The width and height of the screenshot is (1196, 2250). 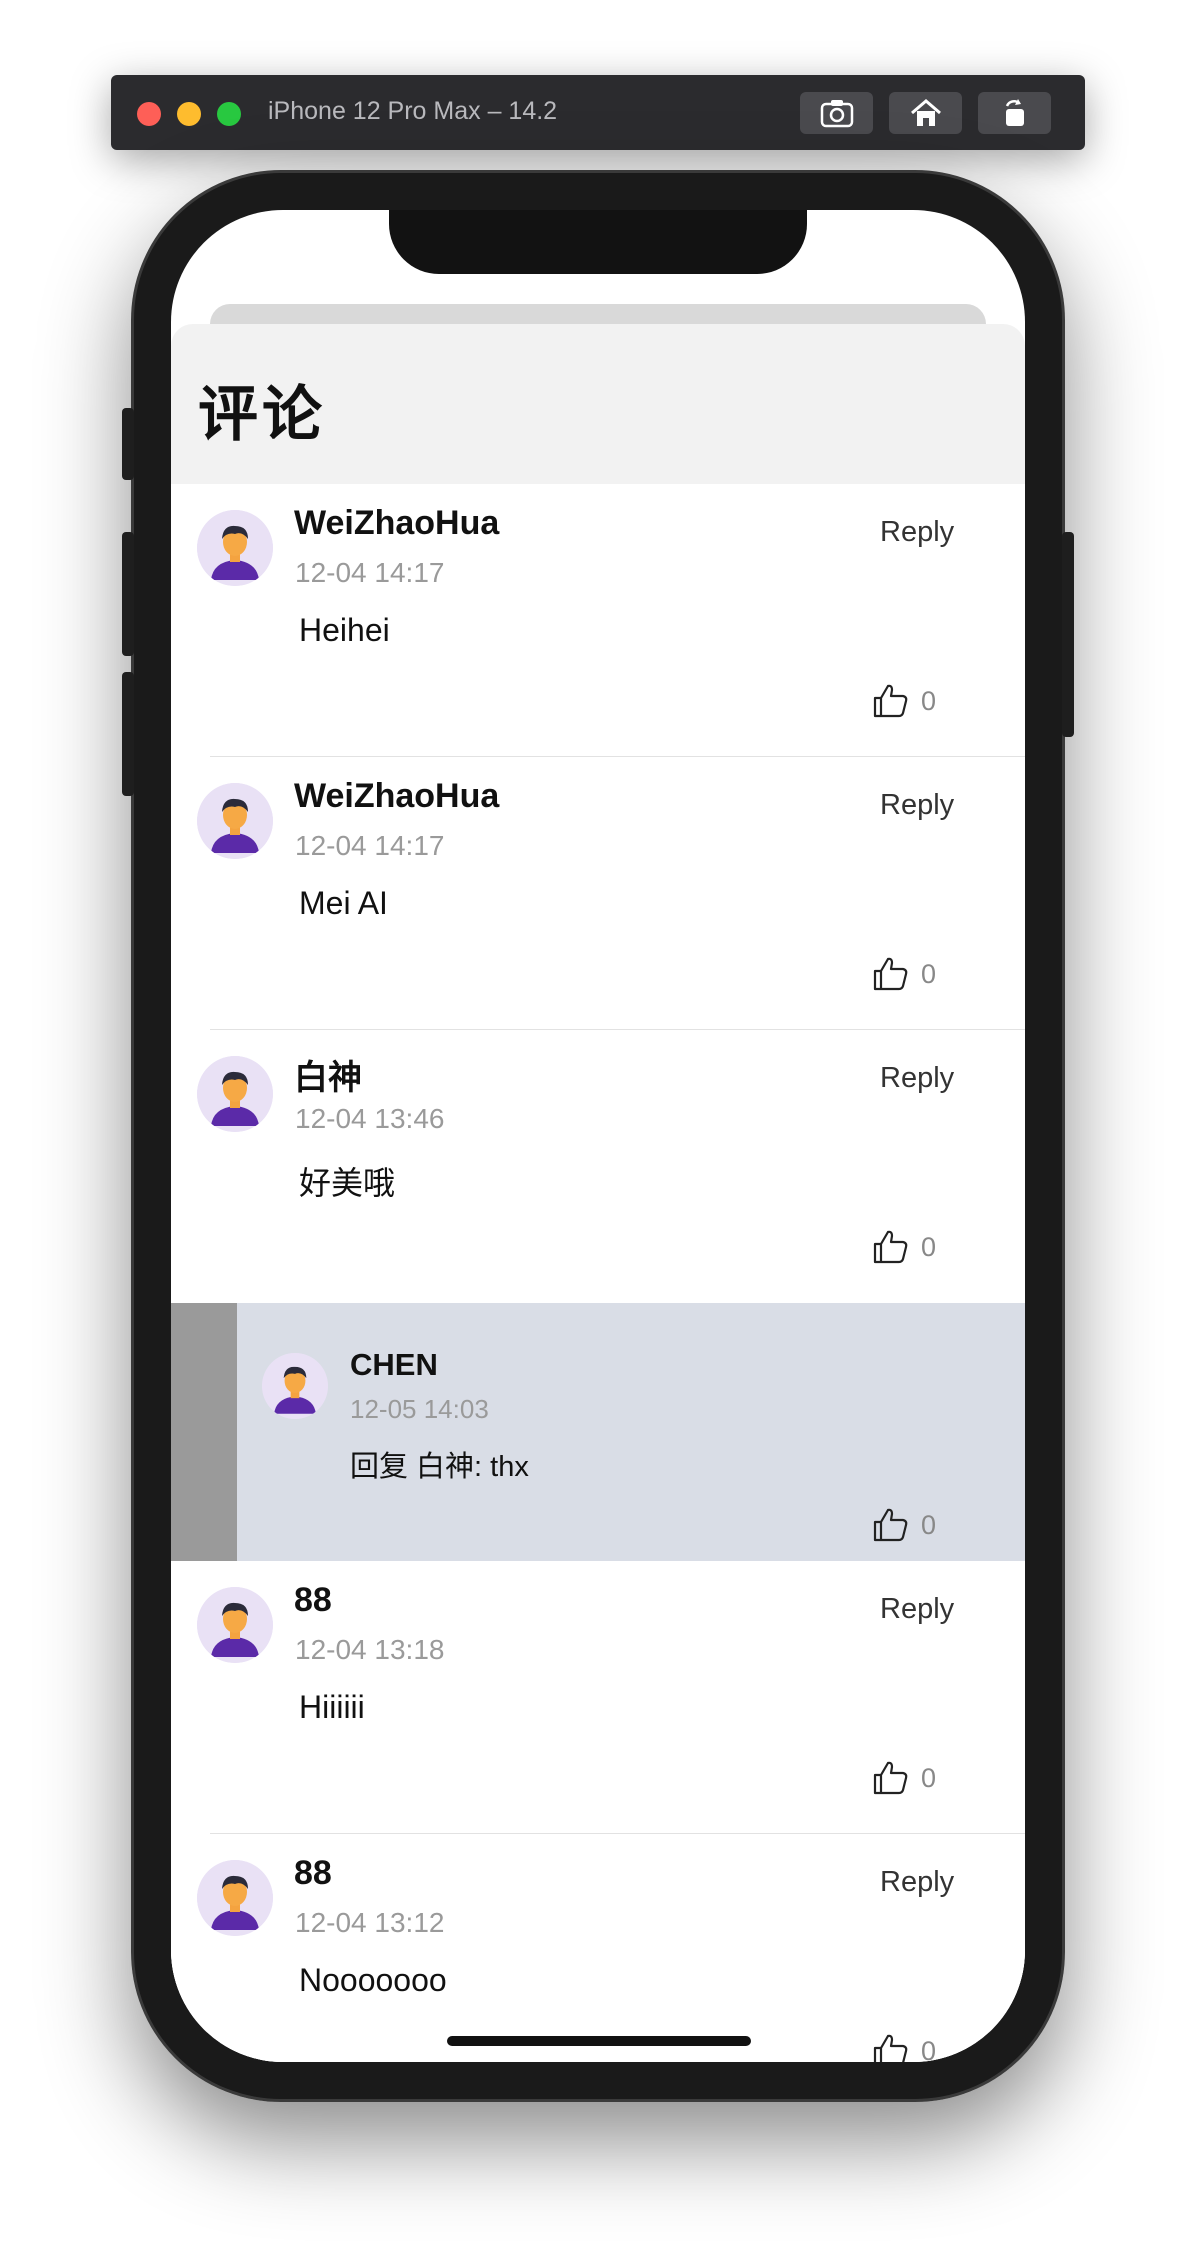 What do you see at coordinates (332, 1707) in the screenshot?
I see `comment-text: Hiiiiii` at bounding box center [332, 1707].